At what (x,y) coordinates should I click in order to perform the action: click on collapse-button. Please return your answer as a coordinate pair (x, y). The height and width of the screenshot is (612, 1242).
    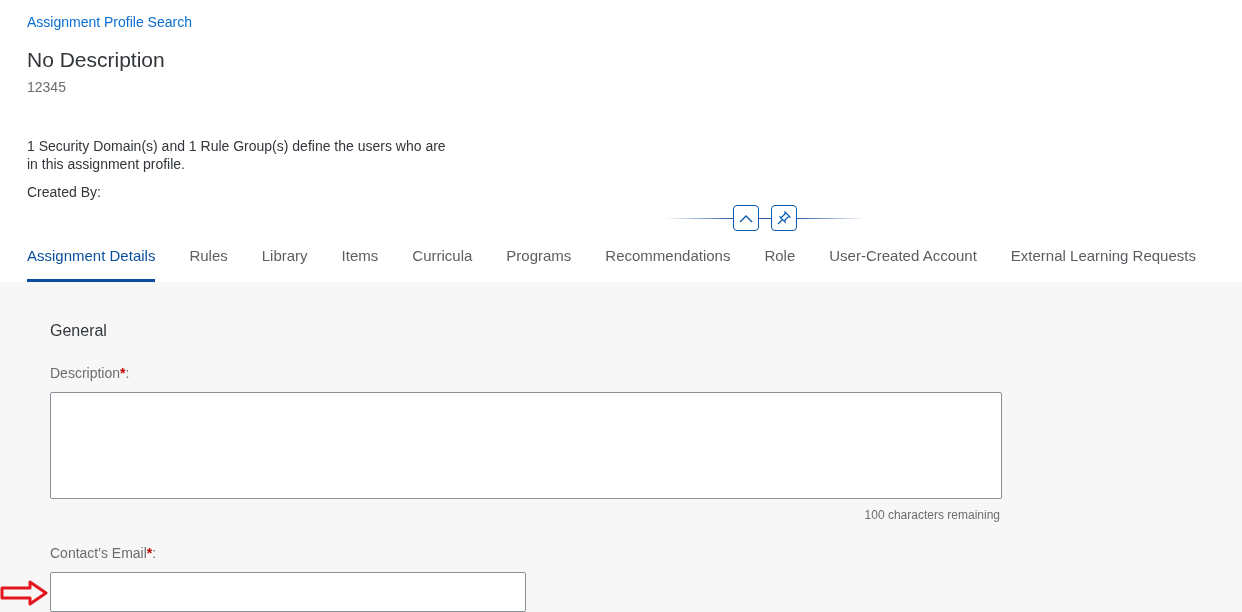
    Looking at the image, I should click on (746, 218).